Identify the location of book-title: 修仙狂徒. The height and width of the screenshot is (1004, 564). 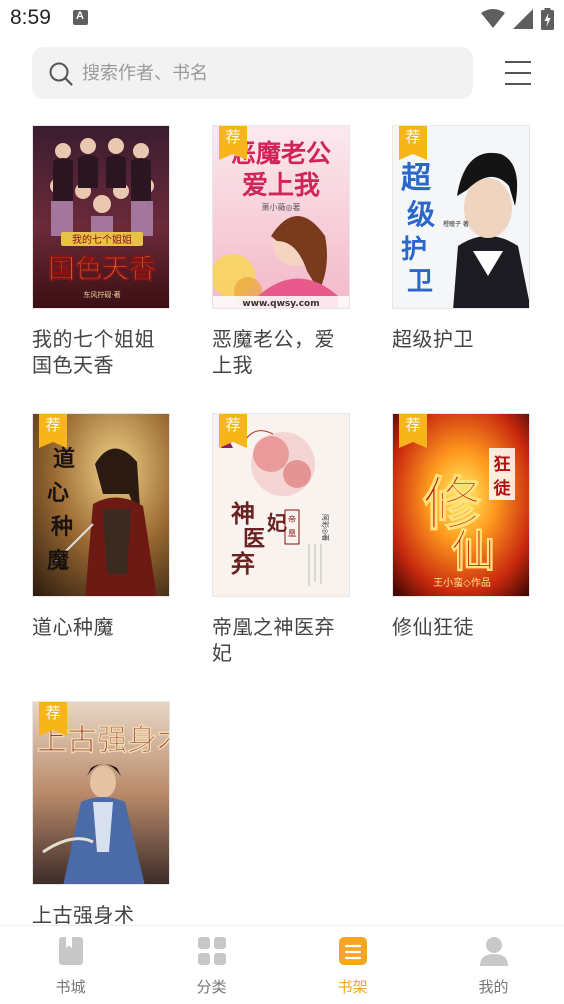
(462, 627).